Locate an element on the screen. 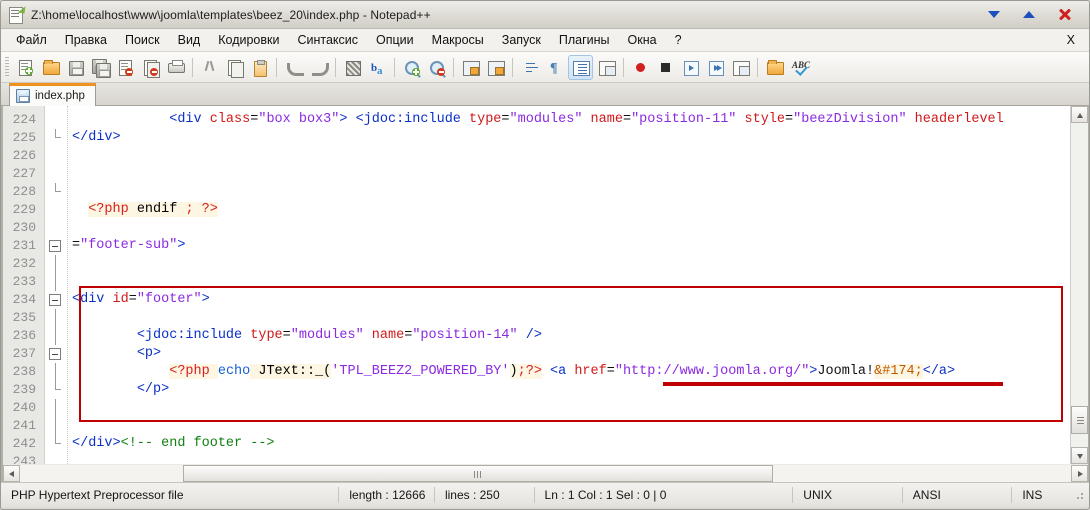 The height and width of the screenshot is (510, 1090). menu-item-run: Запуск is located at coordinates (521, 40).